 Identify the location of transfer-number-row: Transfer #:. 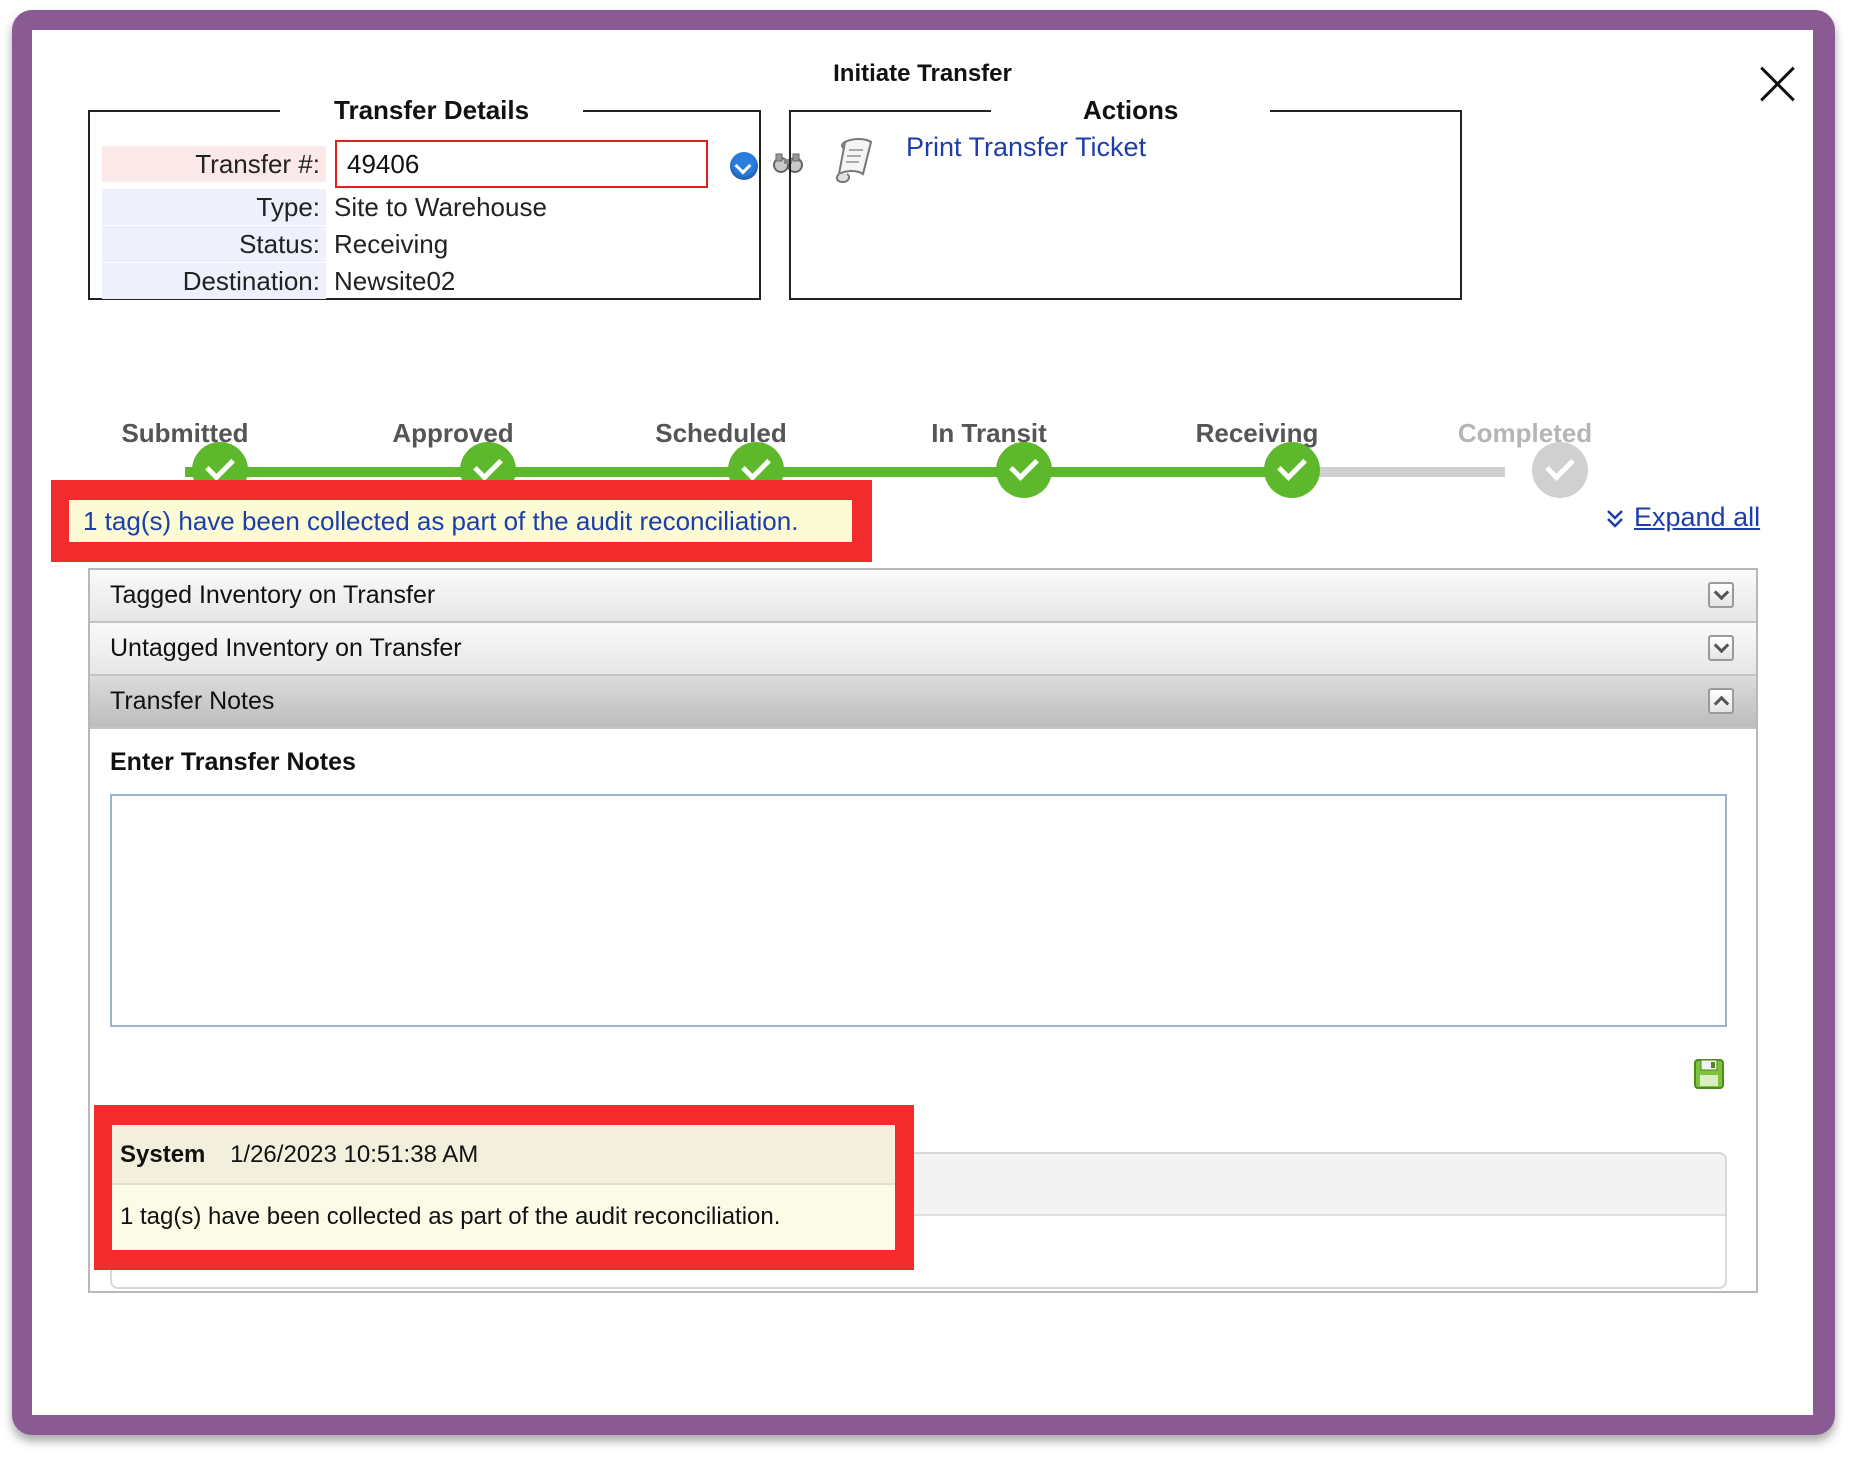
(214, 164).